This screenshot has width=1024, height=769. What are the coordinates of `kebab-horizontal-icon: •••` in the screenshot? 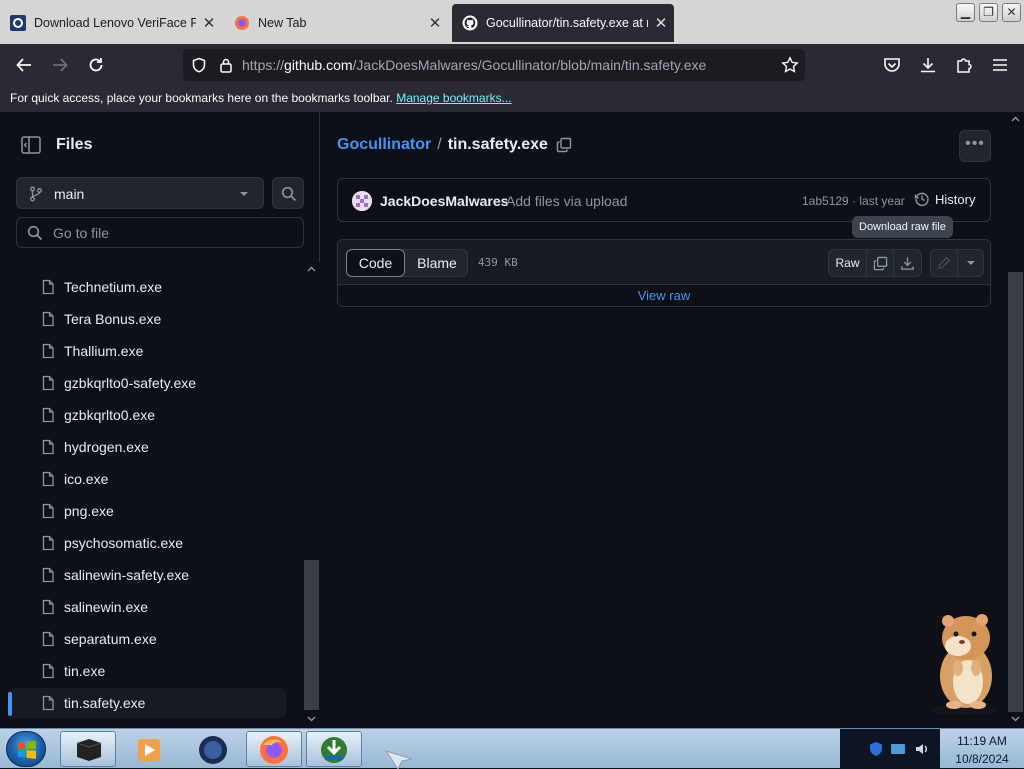 It's located at (975, 143).